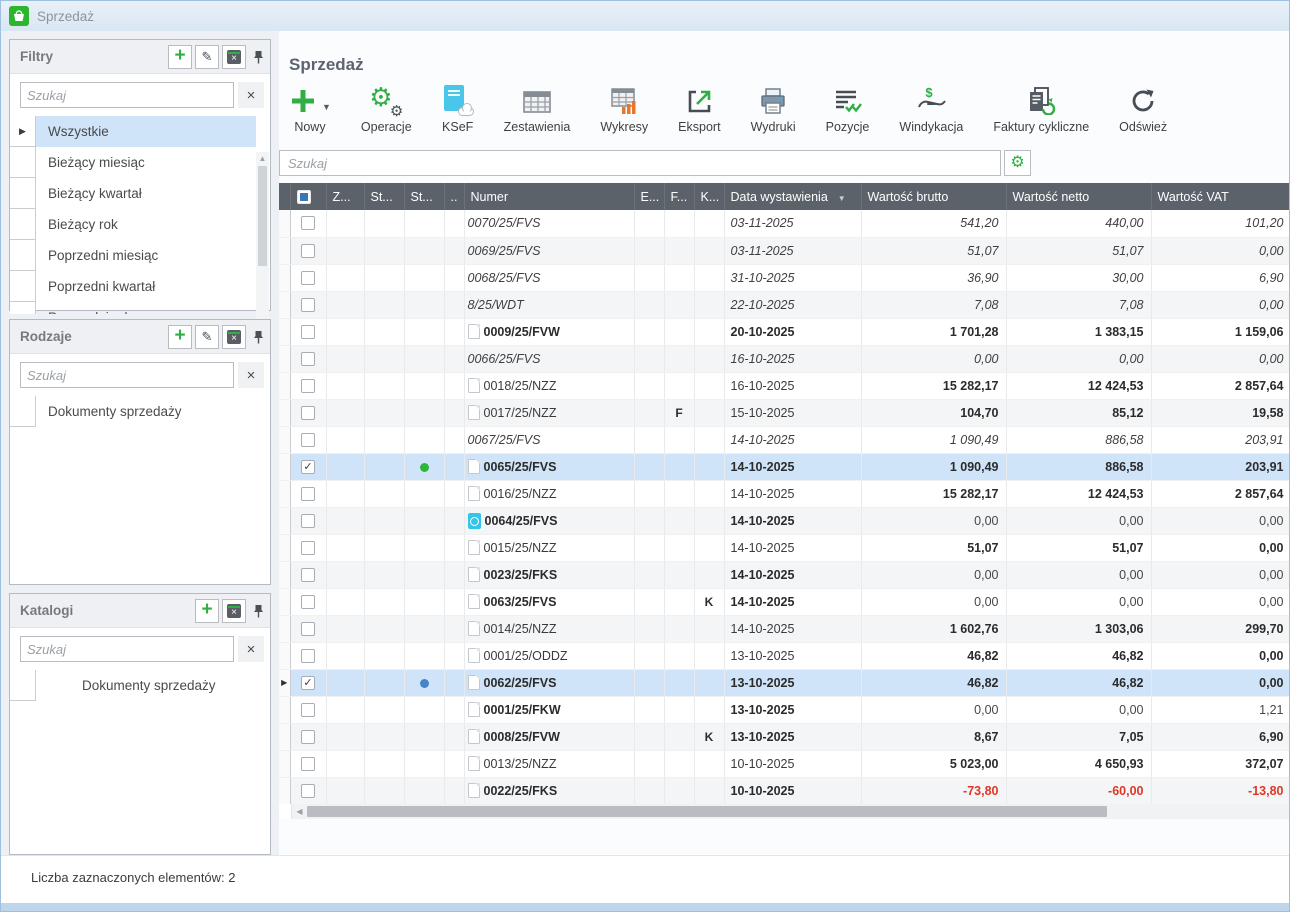 The width and height of the screenshot is (1290, 912). I want to click on filters-search-input, so click(127, 95).